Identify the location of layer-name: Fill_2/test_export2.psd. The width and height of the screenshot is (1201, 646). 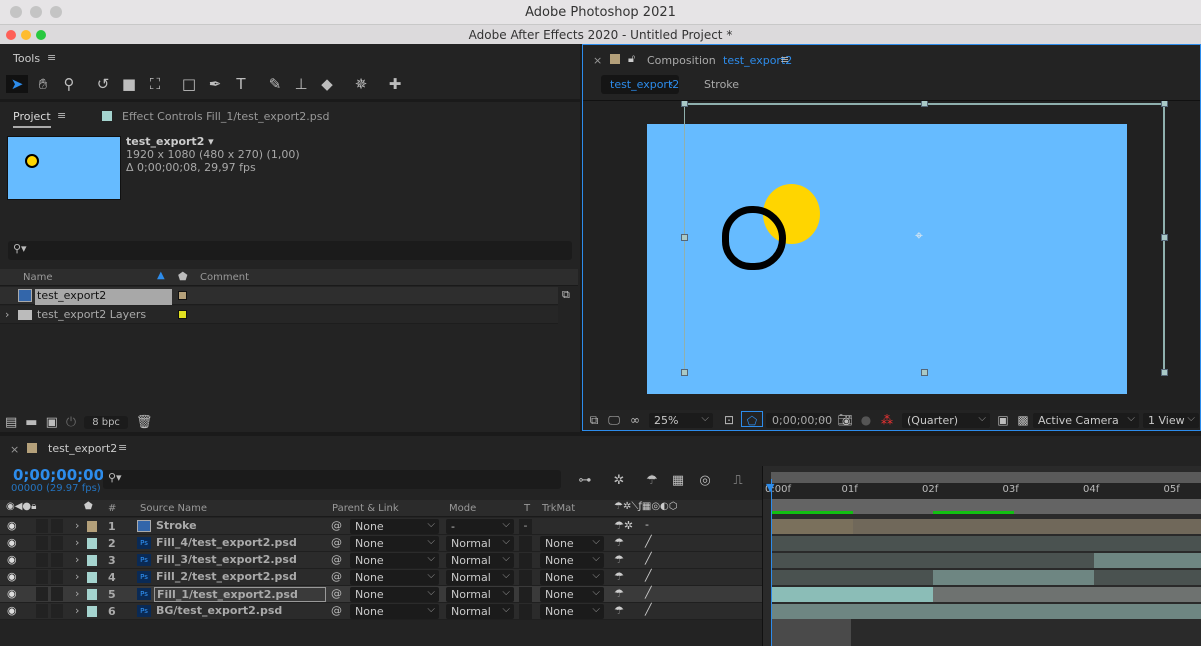
(226, 577).